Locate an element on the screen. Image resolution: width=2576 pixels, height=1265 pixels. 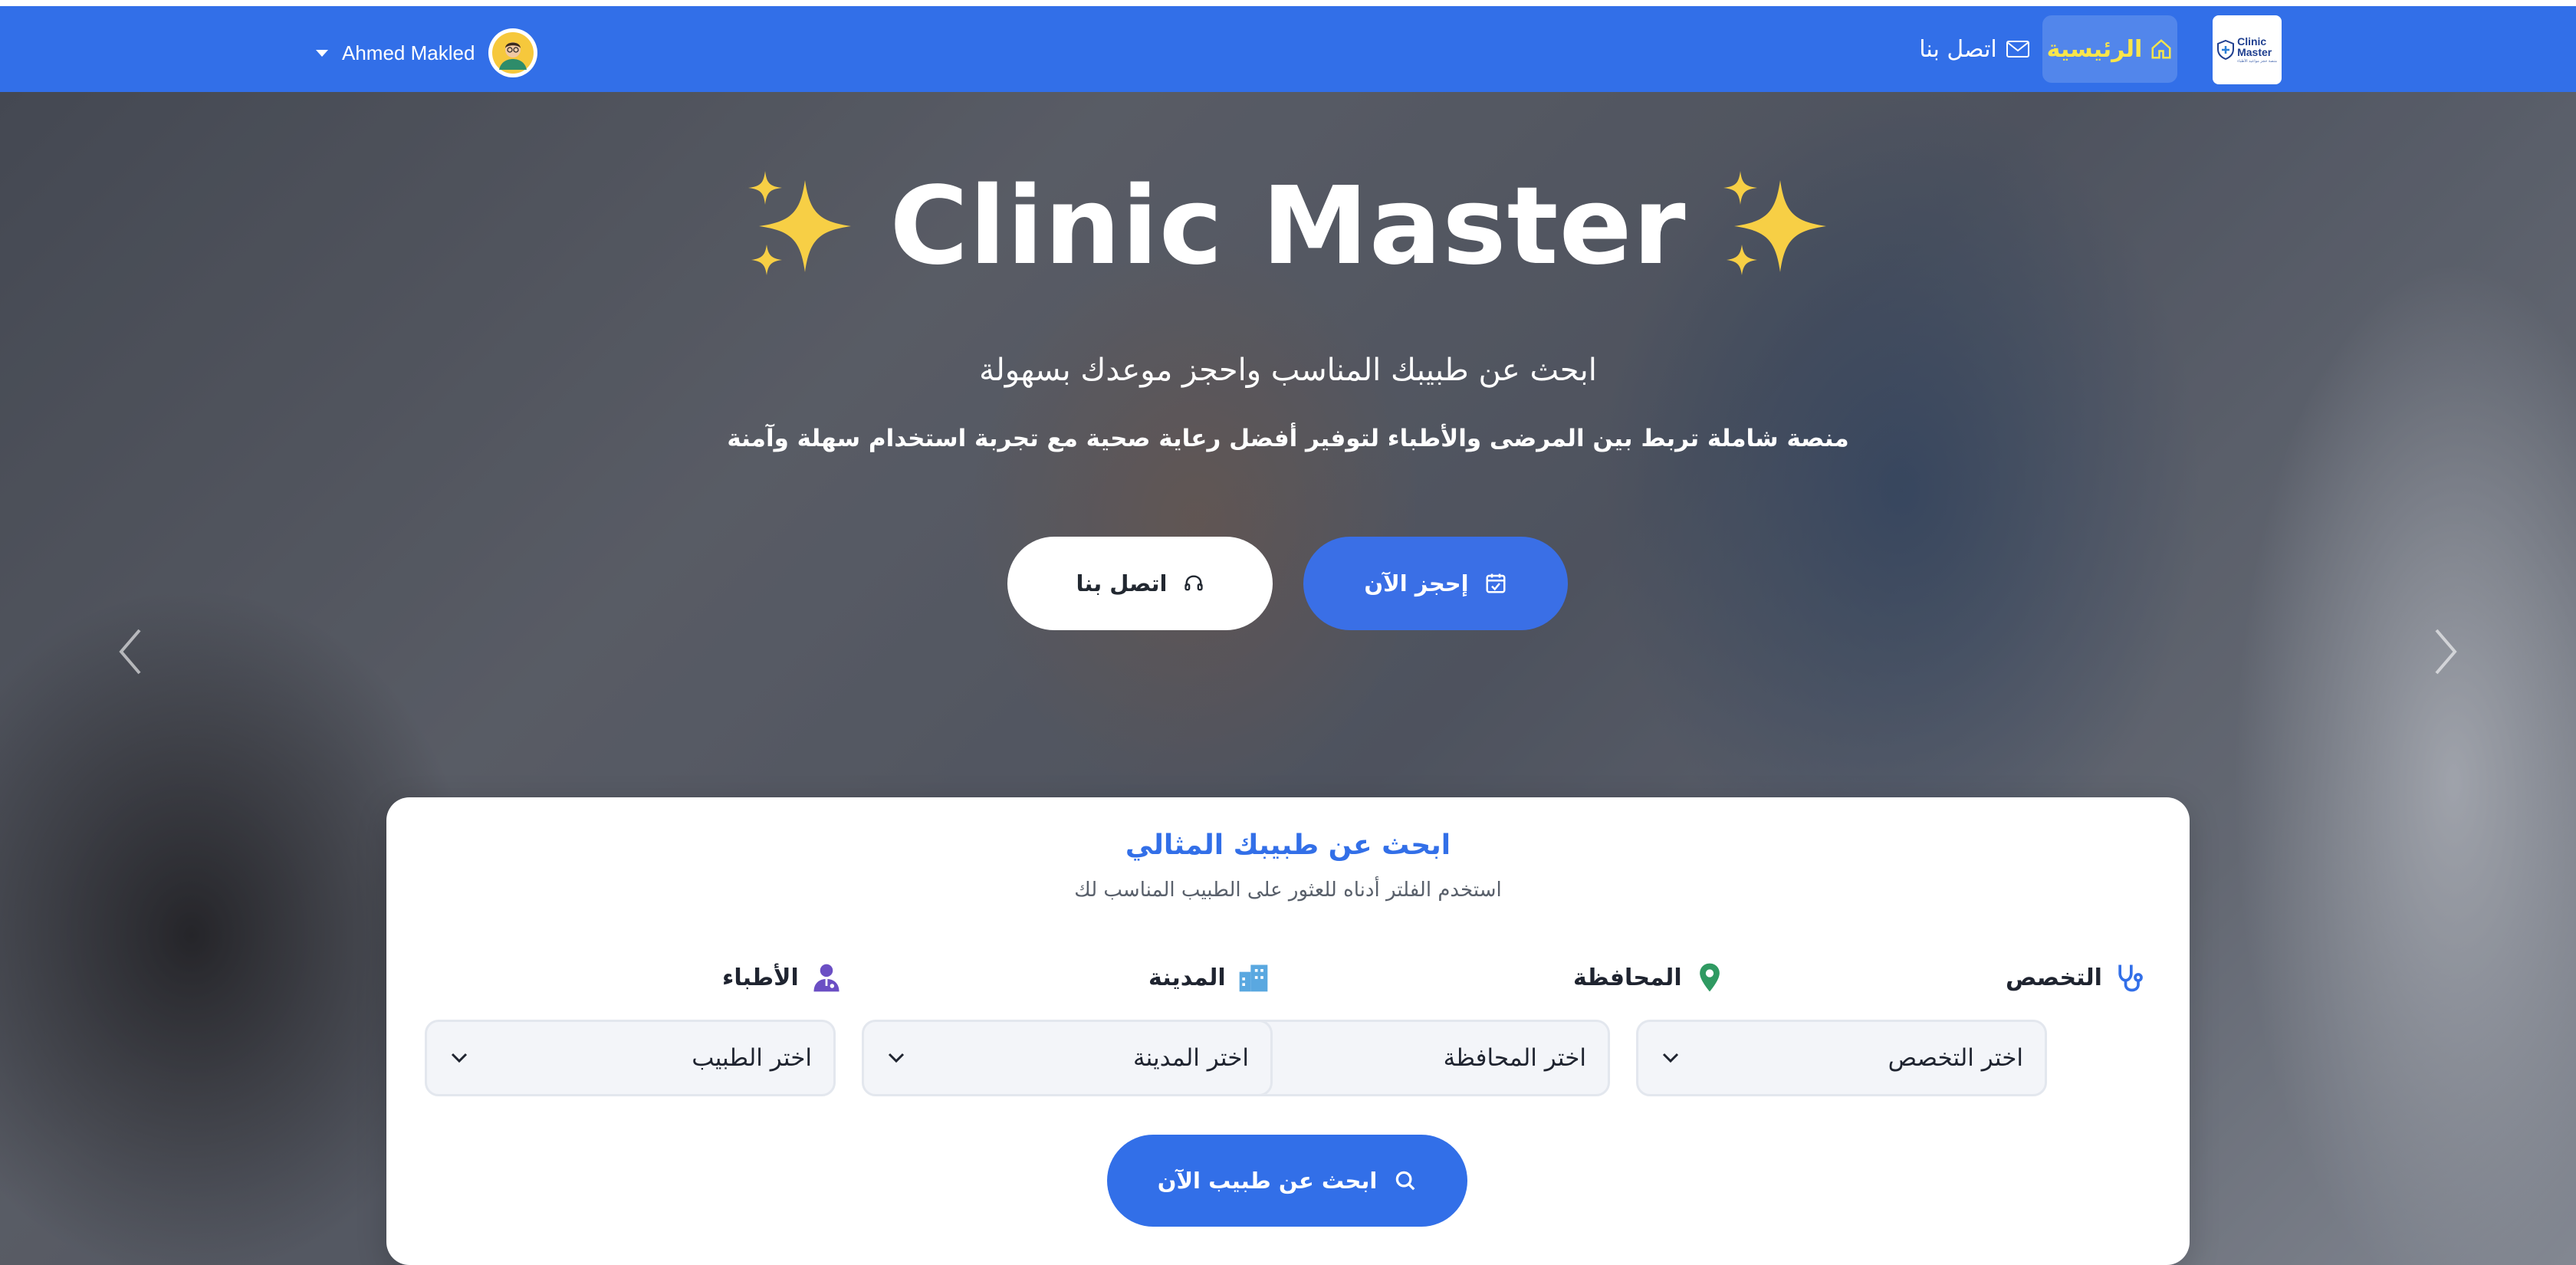
nav-home-link: الرئيسية is located at coordinates (2110, 49).